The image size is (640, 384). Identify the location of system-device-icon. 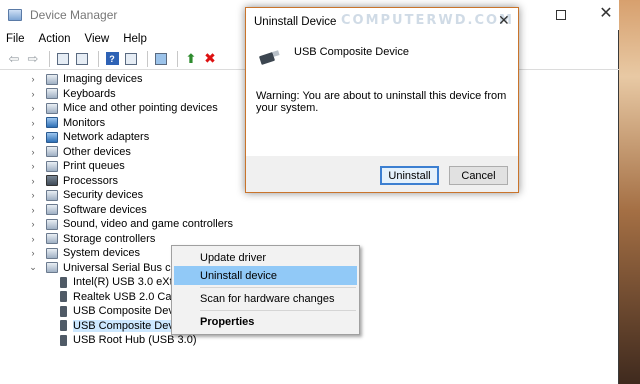
(52, 253).